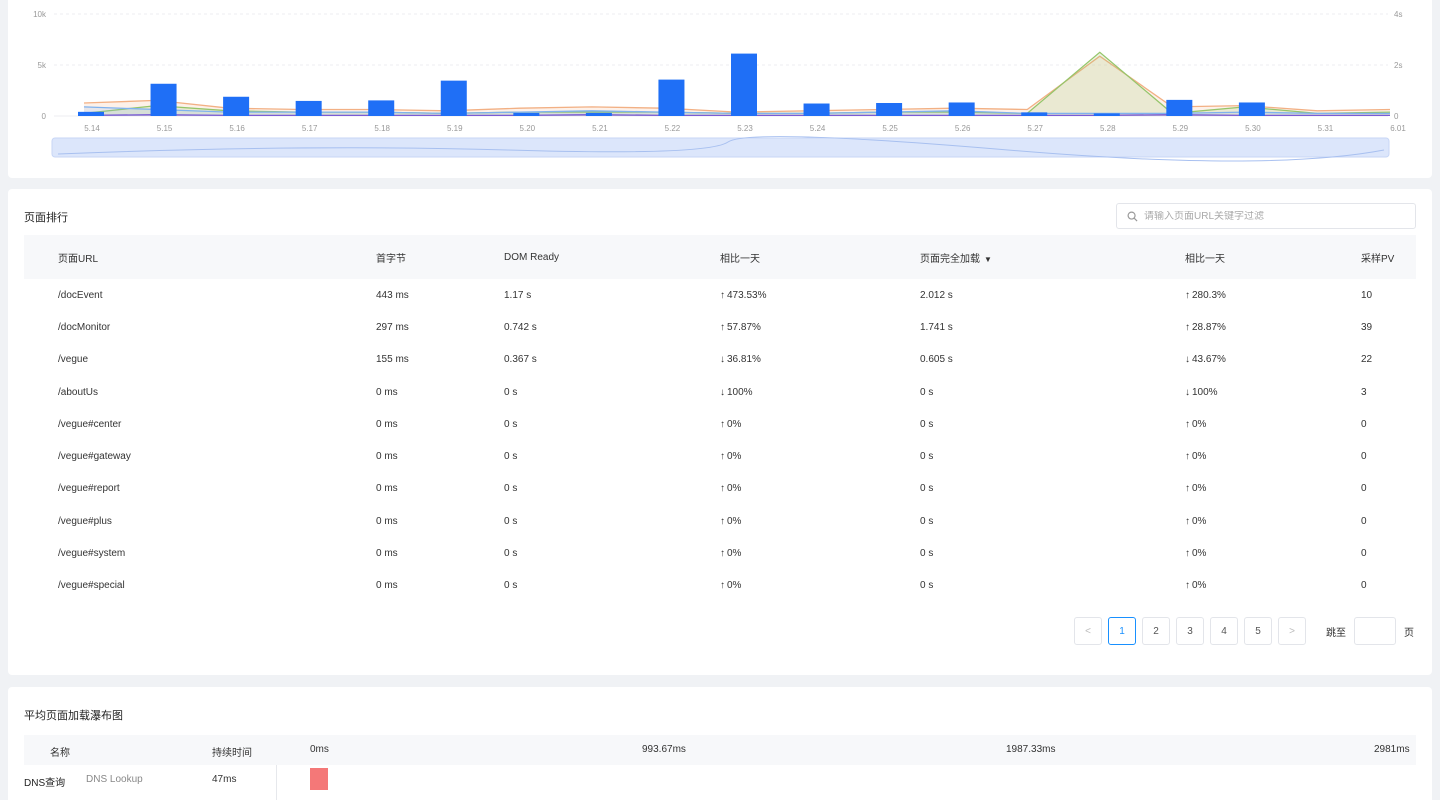 This screenshot has width=1440, height=800. What do you see at coordinates (183, 360) in the screenshot?
I see `cell-url: /vegue` at bounding box center [183, 360].